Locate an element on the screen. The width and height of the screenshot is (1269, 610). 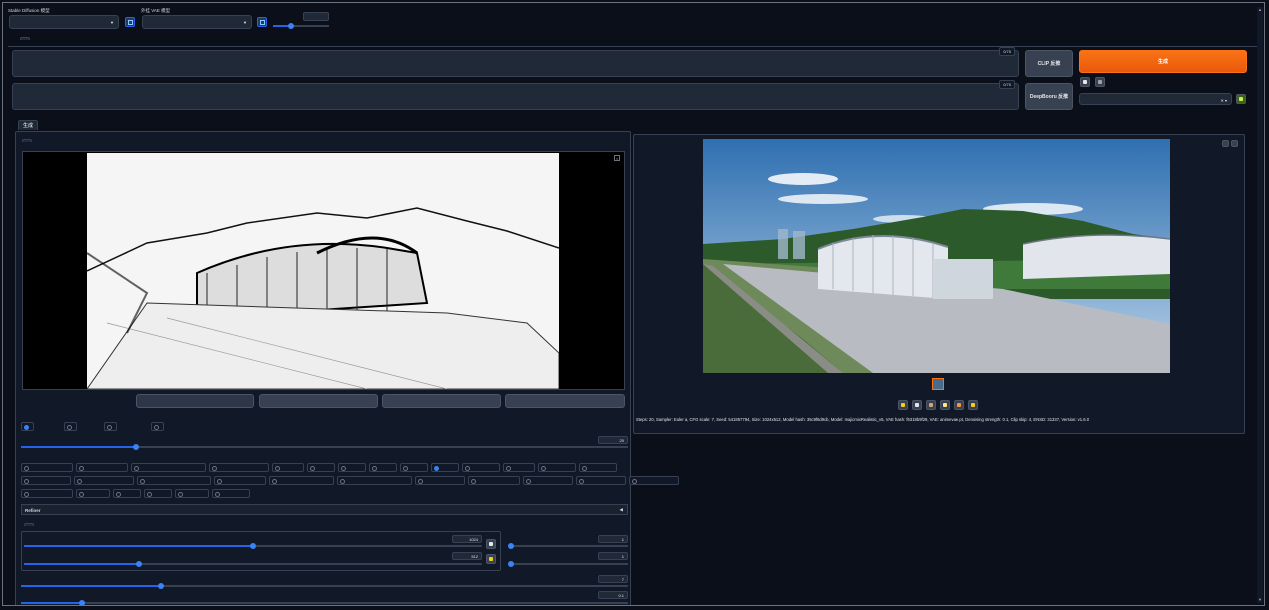
width-value: 1024 is located at coordinates (467, 539).